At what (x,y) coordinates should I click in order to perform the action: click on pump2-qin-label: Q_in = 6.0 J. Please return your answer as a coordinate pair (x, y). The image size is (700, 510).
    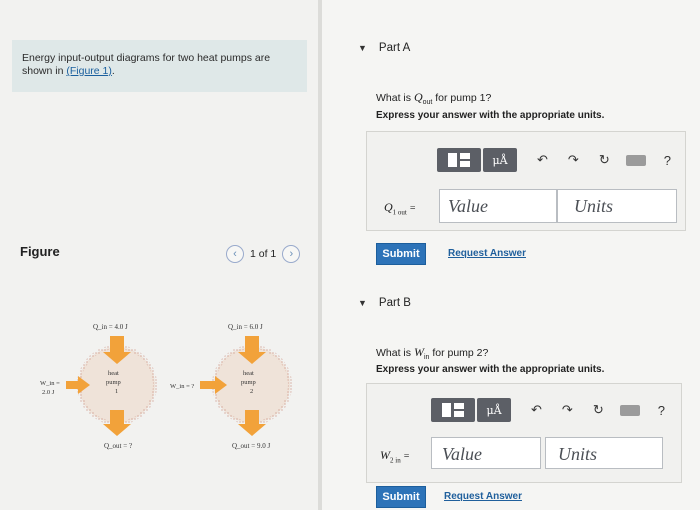
    Looking at the image, I should click on (245, 327).